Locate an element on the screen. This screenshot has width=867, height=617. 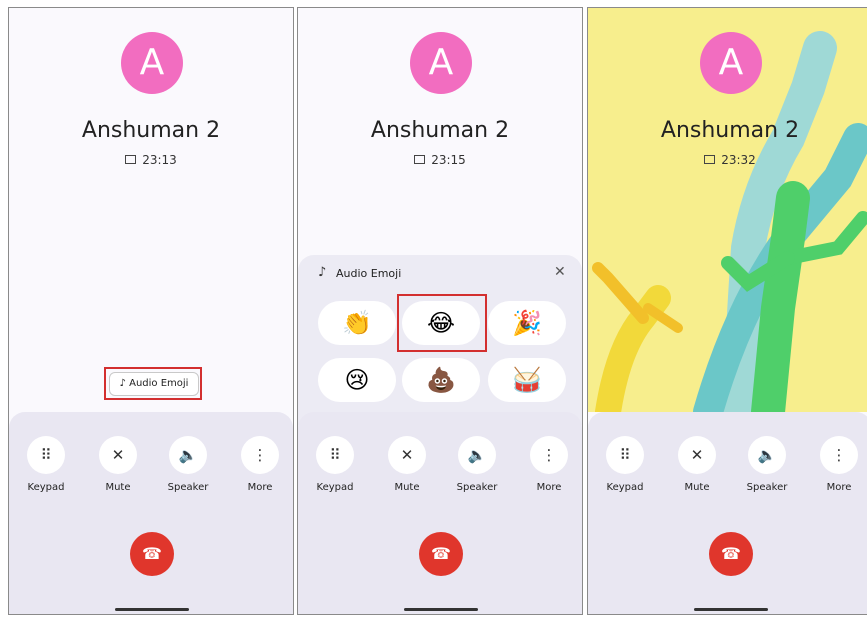
emoji-drum: 🥁 is located at coordinates (527, 380).